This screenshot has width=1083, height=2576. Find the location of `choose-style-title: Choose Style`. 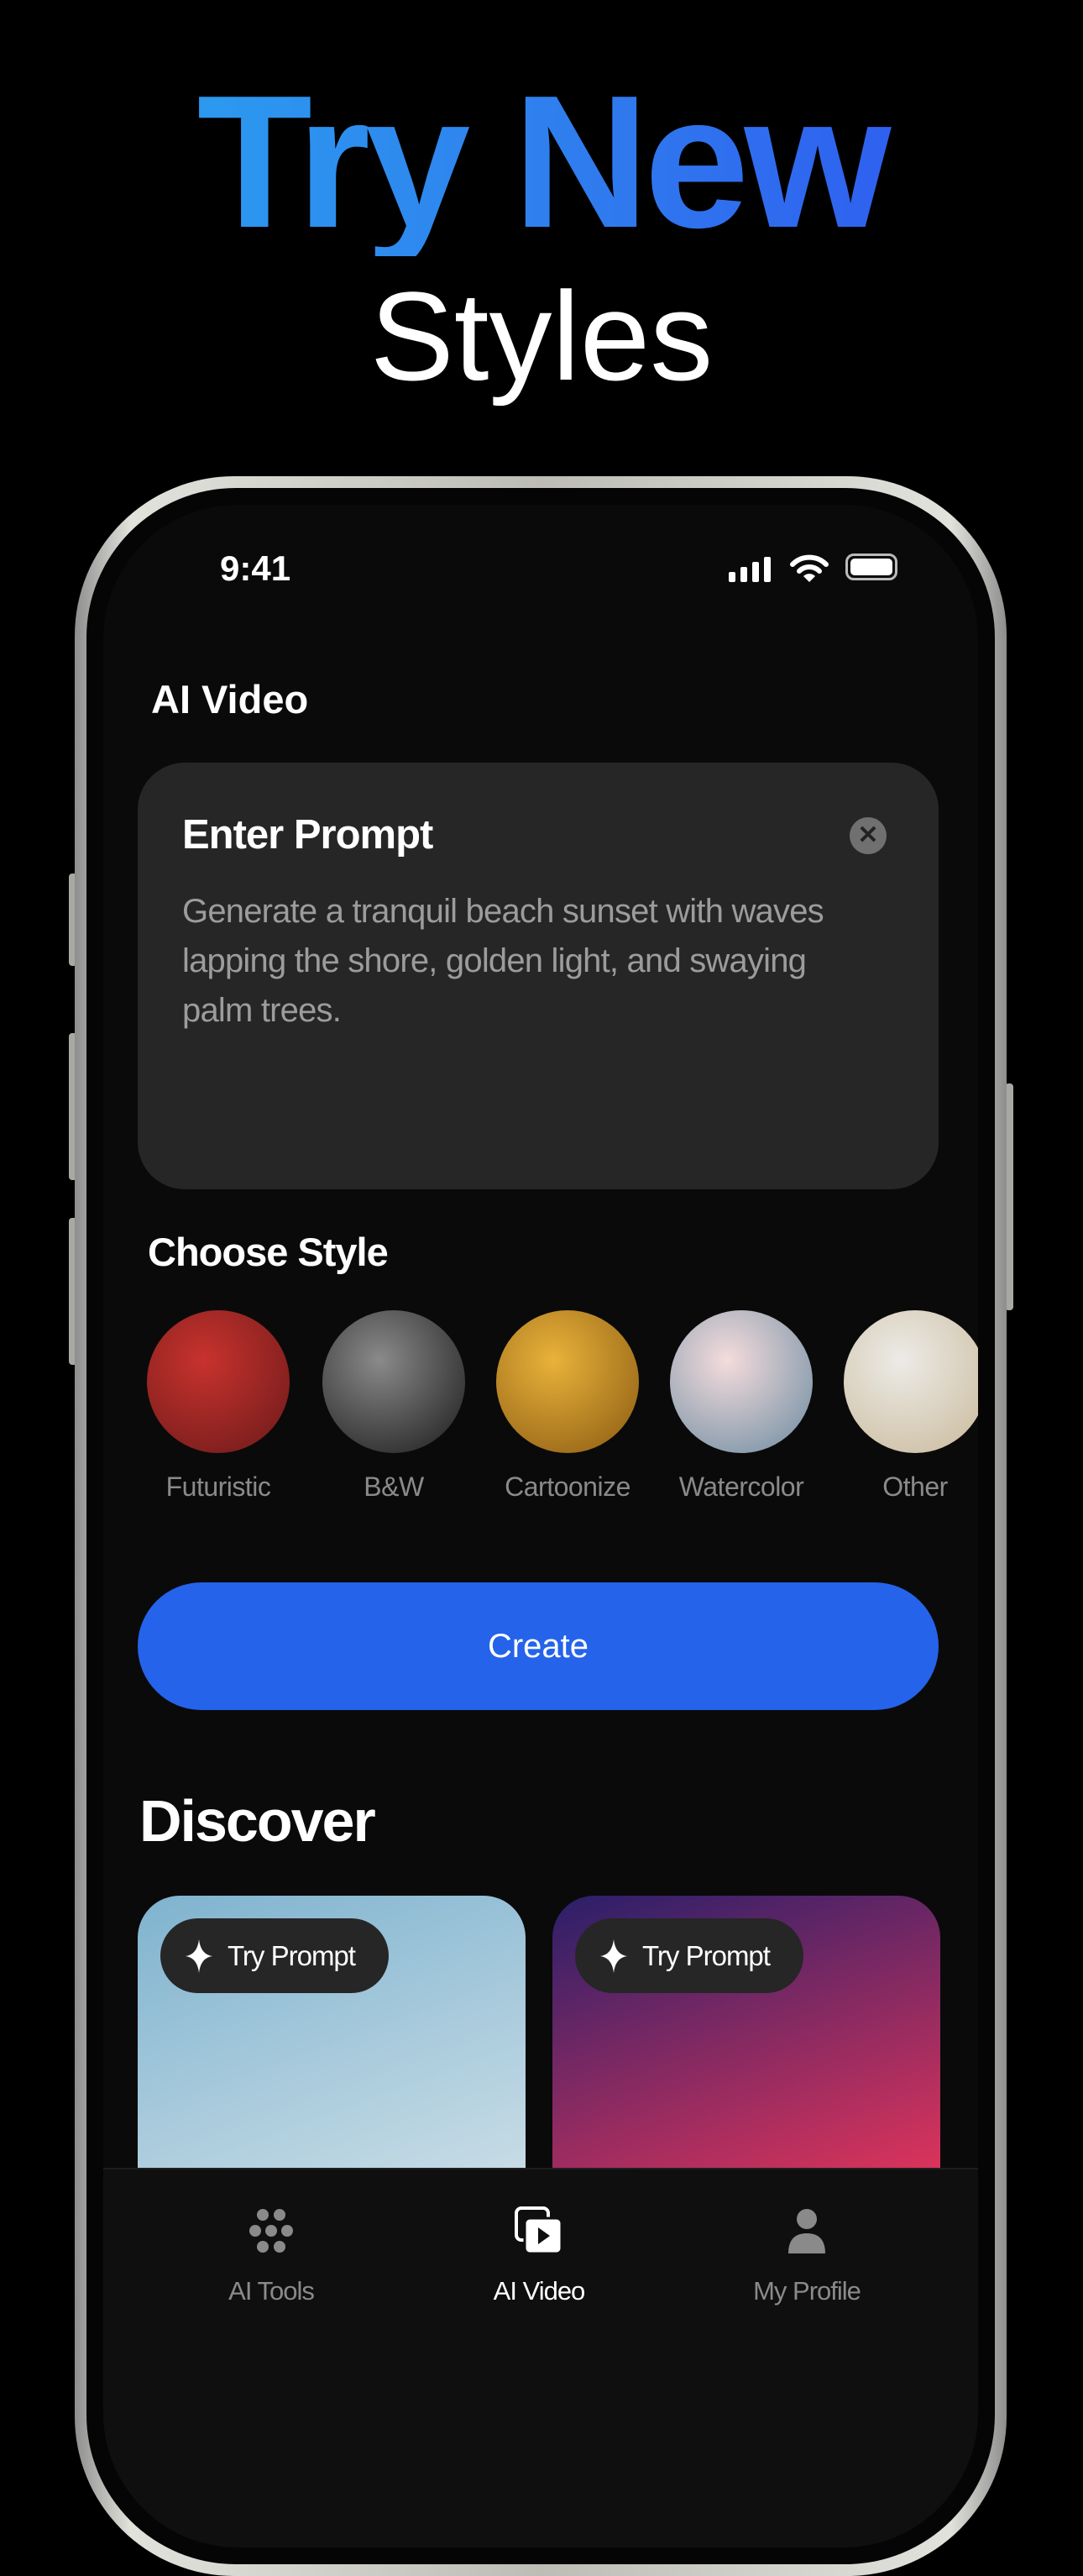

choose-style-title: Choose Style is located at coordinates (268, 1252).